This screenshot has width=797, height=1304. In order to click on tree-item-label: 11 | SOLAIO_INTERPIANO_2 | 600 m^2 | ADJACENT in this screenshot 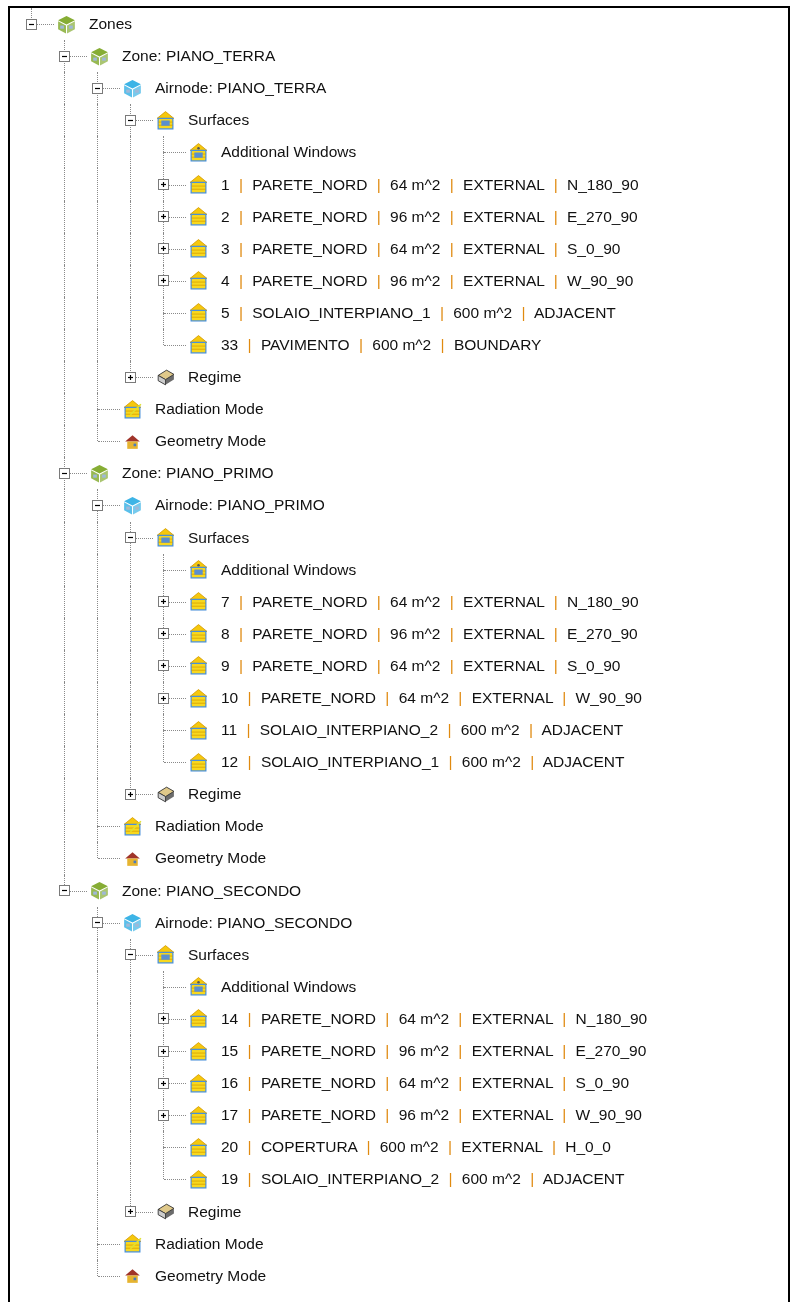, I will do `click(422, 730)`.